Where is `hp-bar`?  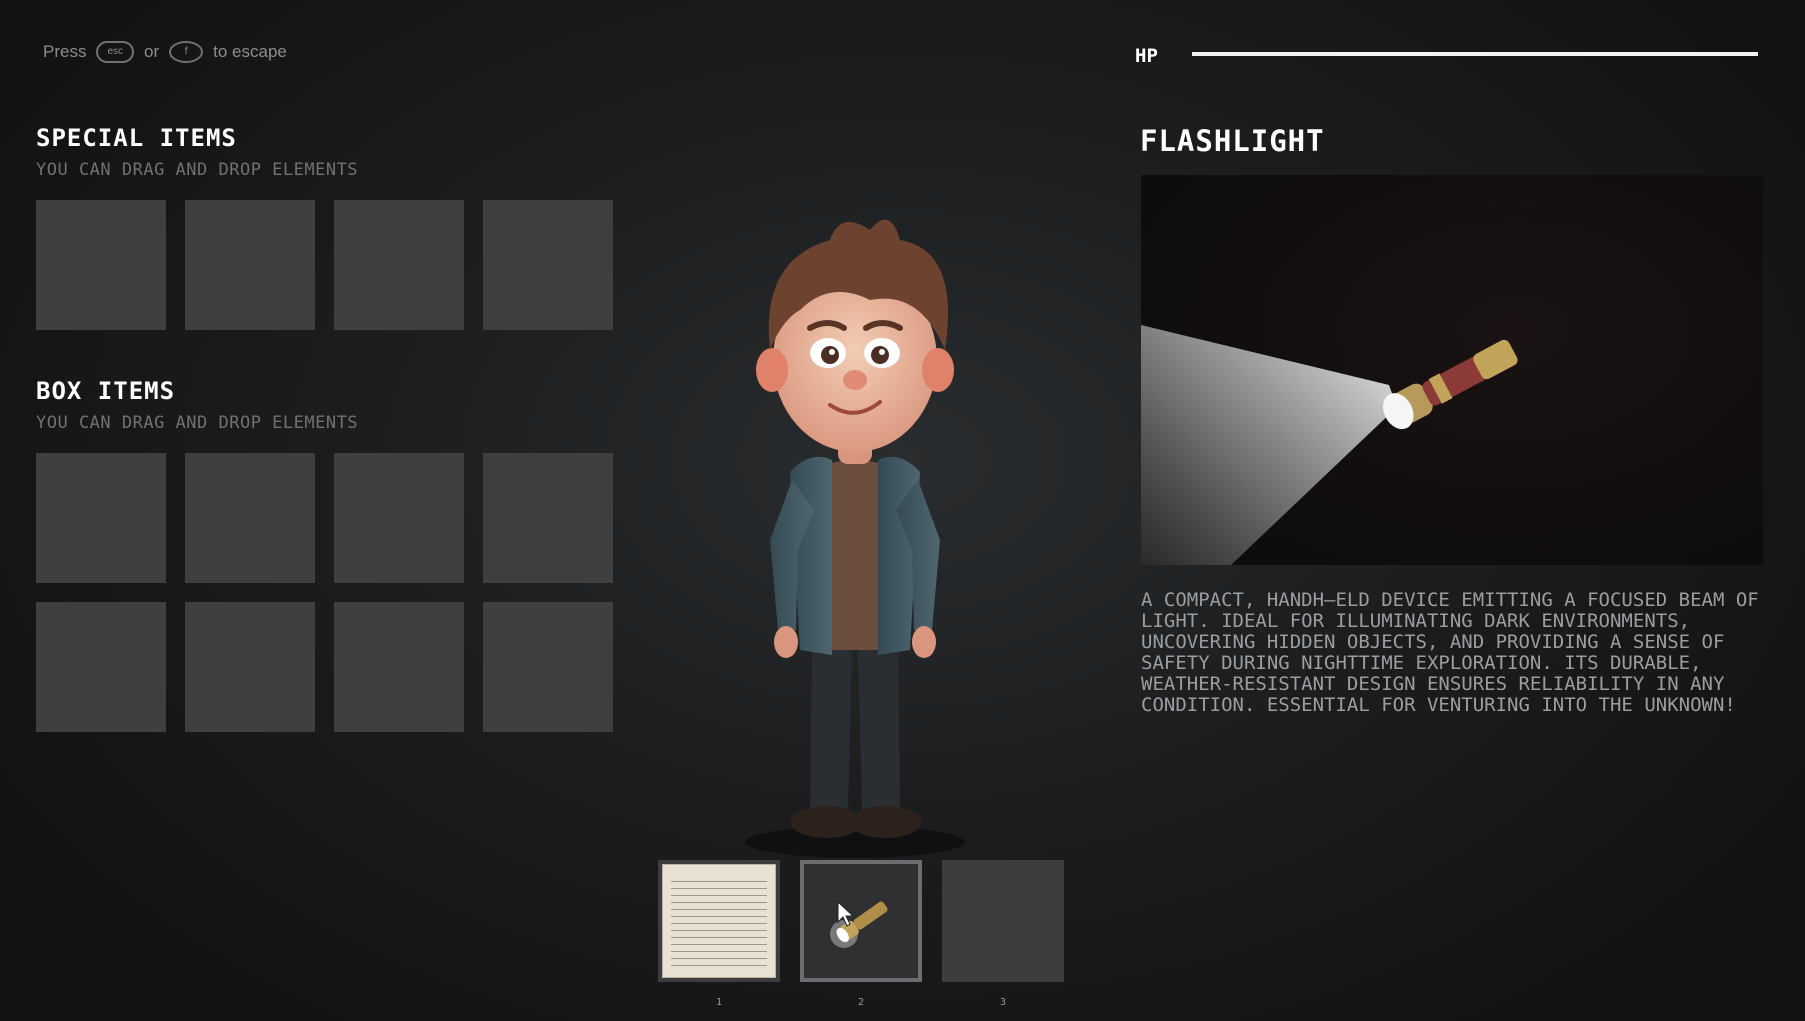
hp-bar is located at coordinates (1475, 54).